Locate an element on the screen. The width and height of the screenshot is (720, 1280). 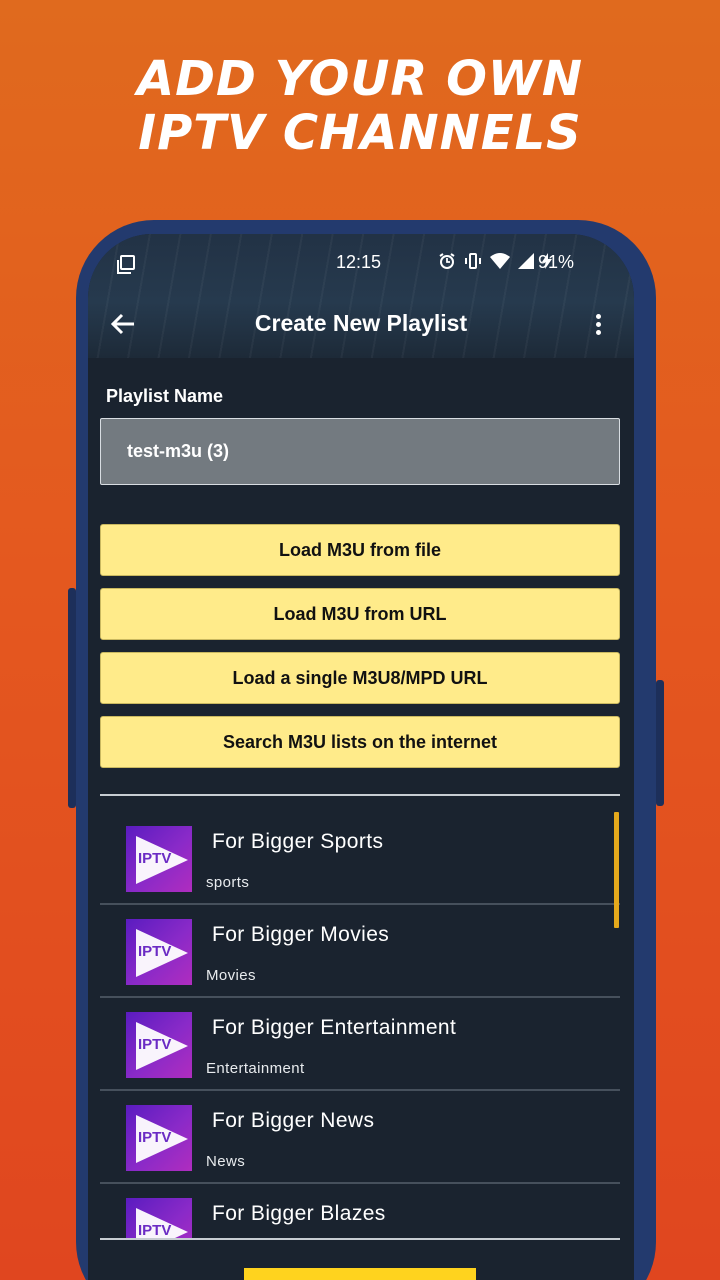
channel-name: For Bigger Entertainment is located at coordinates (334, 1027).